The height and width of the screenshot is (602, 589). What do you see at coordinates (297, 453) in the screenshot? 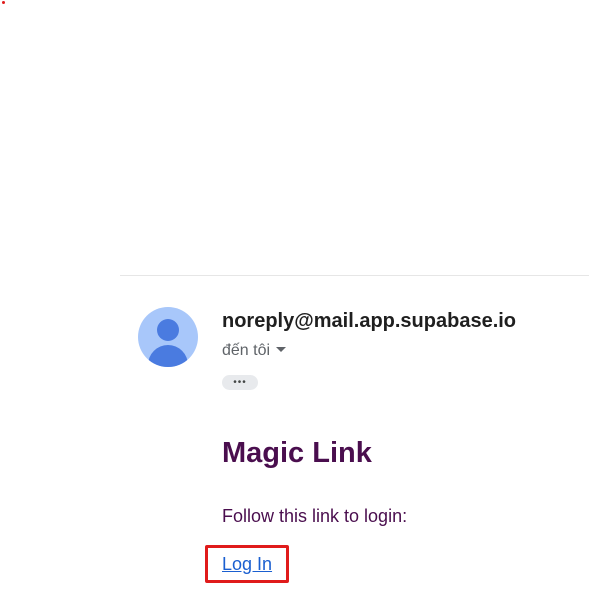
I see `email-title: Magic Link` at bounding box center [297, 453].